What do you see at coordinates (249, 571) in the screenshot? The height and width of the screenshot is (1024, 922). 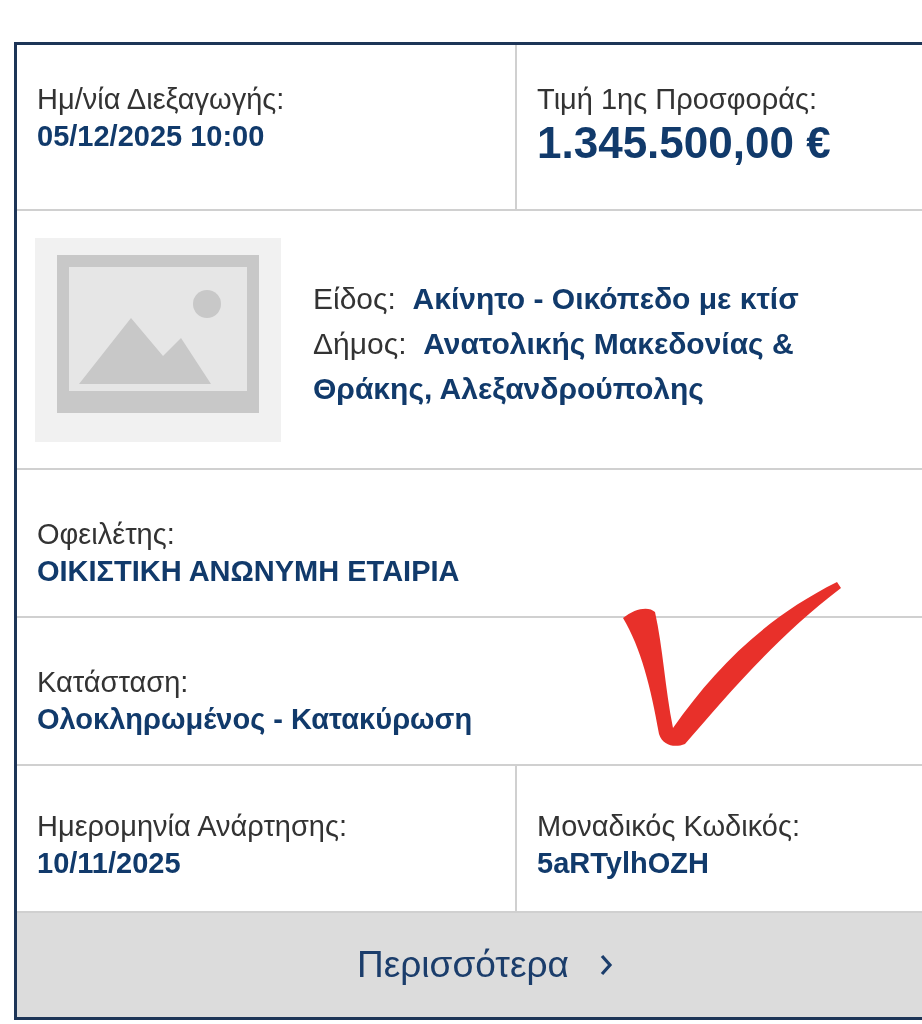 I see `debtor-name: ΟΙΚΙΣΤΙΚΗ ΑΝΩΝΥΜΗ ΕΤΑΙΡΙΑ` at bounding box center [249, 571].